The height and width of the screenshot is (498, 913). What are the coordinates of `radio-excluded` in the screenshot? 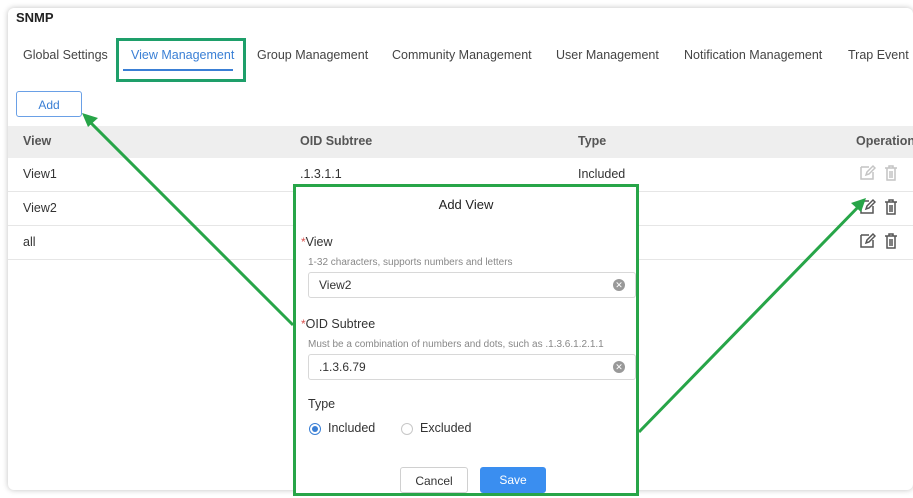 It's located at (407, 429).